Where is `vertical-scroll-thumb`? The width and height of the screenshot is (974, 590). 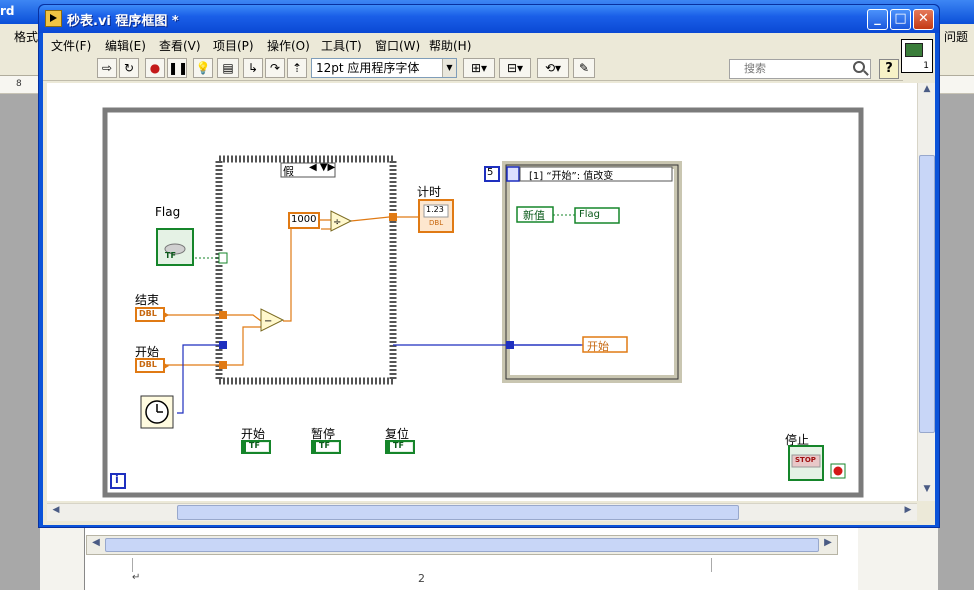 vertical-scroll-thumb is located at coordinates (927, 294).